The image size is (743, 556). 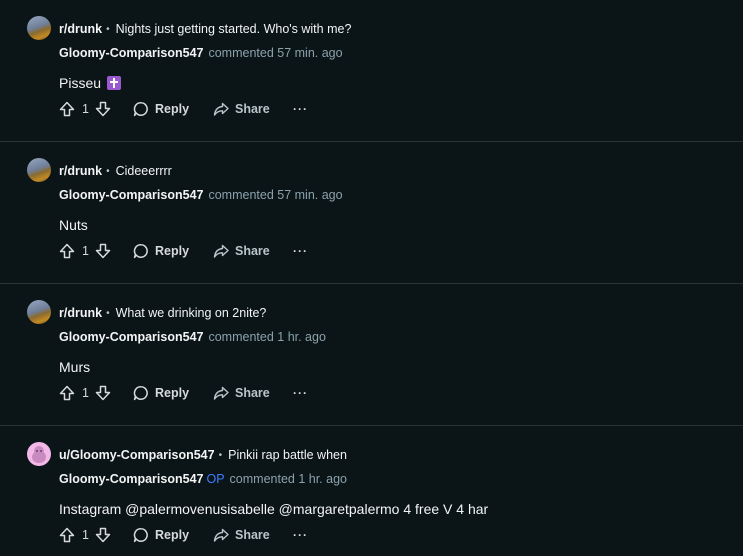 I want to click on user-avatar, so click(x=39, y=454).